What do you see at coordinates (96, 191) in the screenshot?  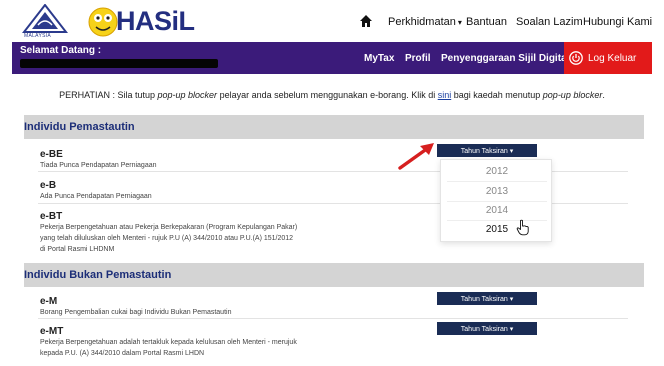 I see `form-item-e-b: e-B Ada Punca Pendapatan Perniagaan` at bounding box center [96, 191].